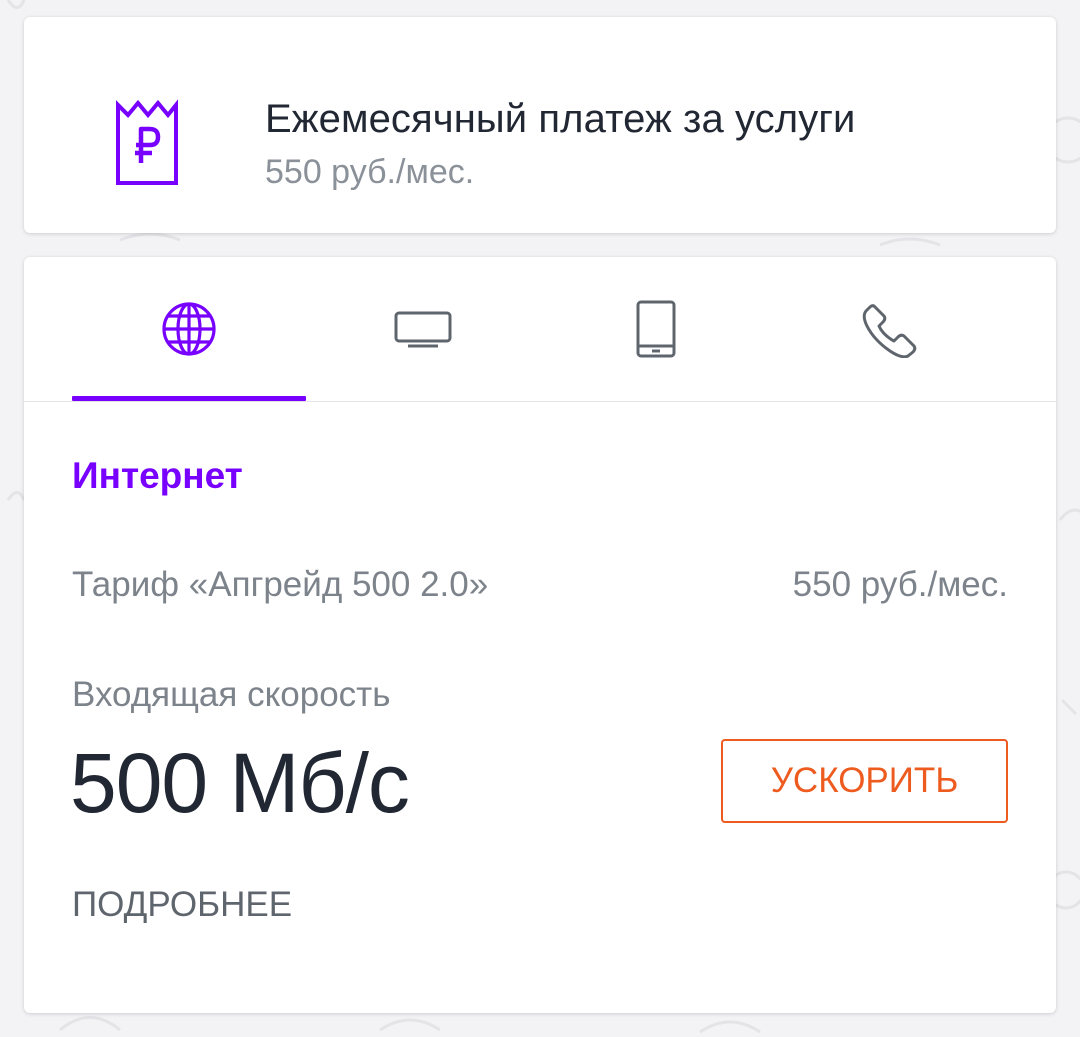 The image size is (1080, 1037). What do you see at coordinates (157, 475) in the screenshot?
I see `section-title: Интернет` at bounding box center [157, 475].